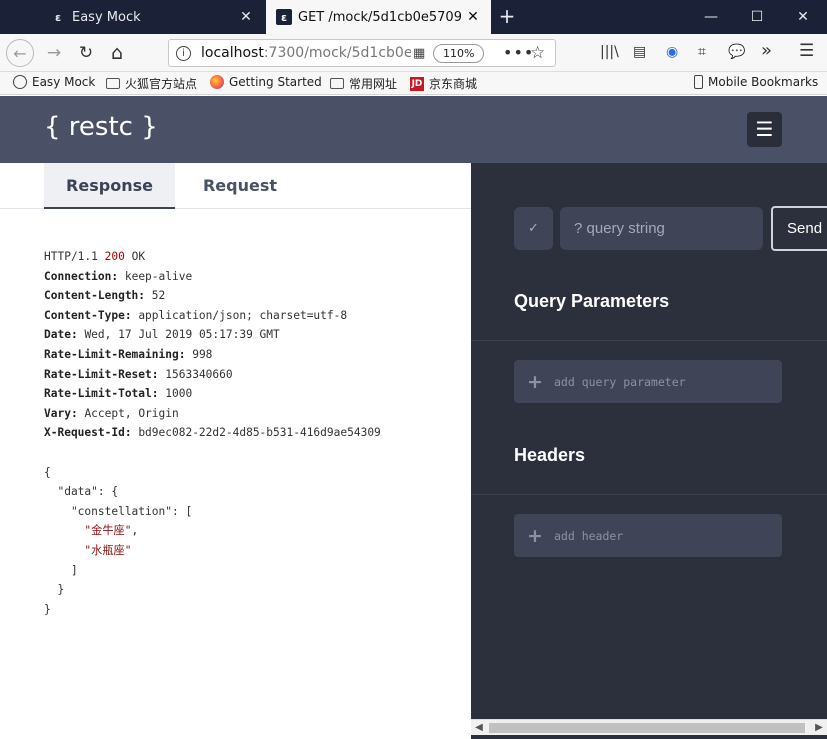 Image resolution: width=827 pixels, height=739 pixels. Describe the element at coordinates (419, 53) in the screenshot. I see `qr-code-icon: ▦` at that location.